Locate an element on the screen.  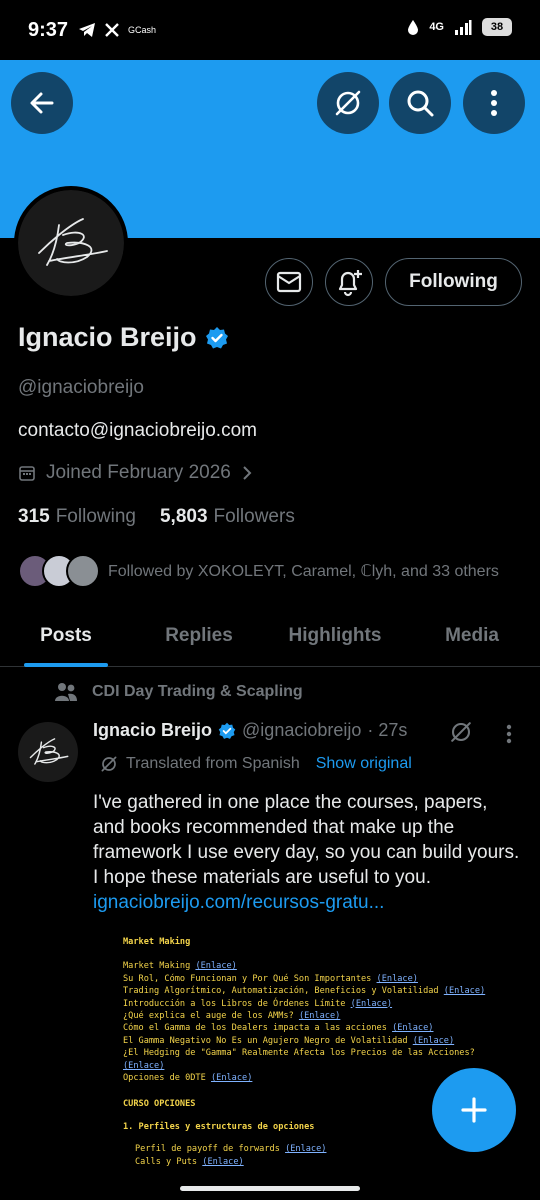
followers-count-link: 5,803 Followers is located at coordinates (227, 517).